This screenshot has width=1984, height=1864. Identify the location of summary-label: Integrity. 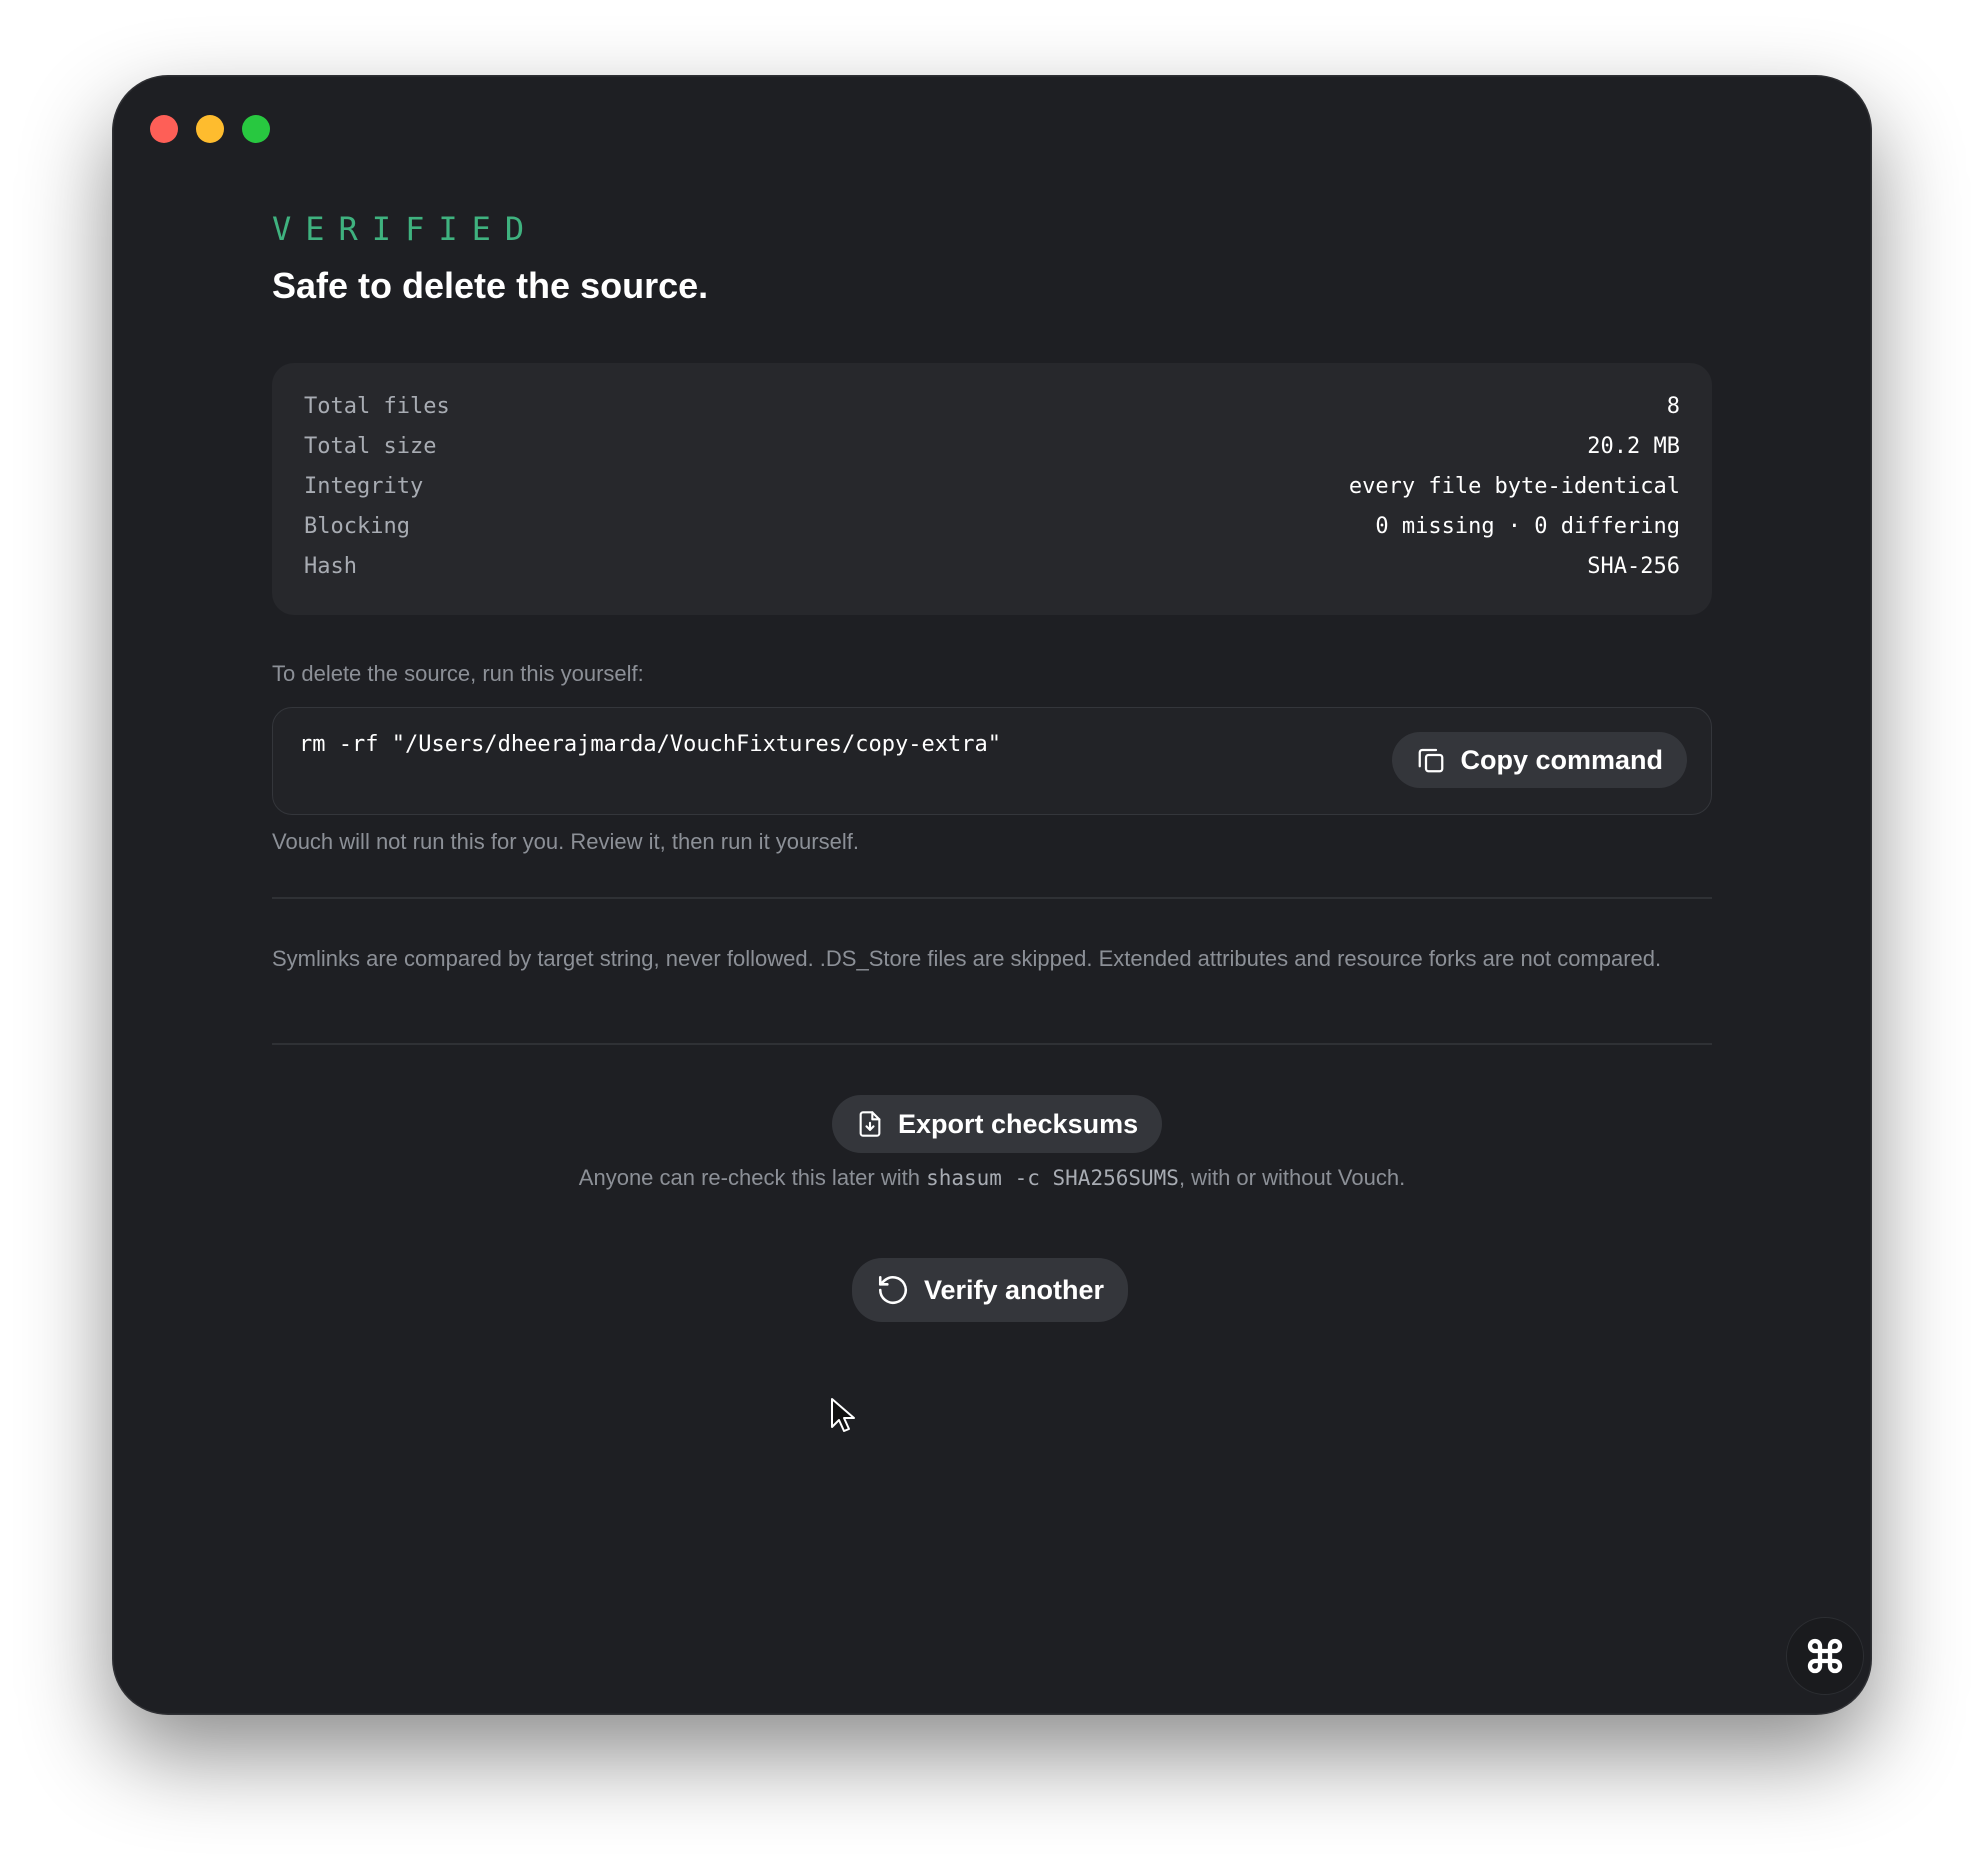
(364, 486).